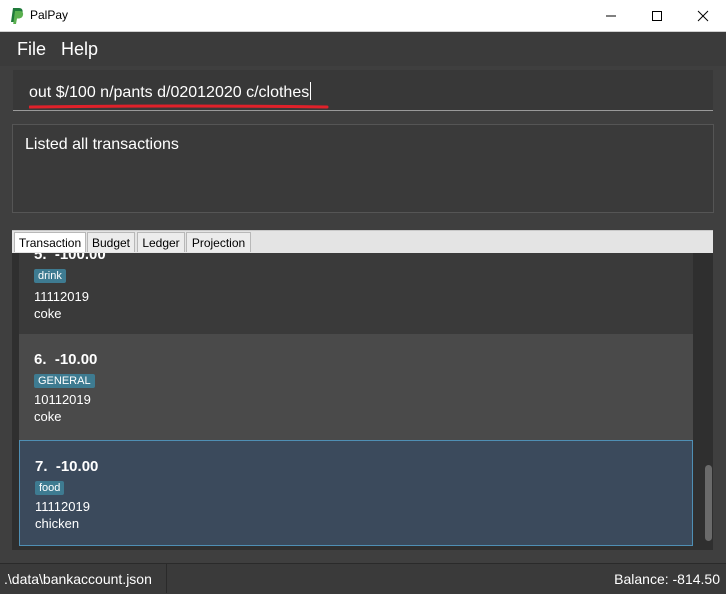  Describe the element at coordinates (311, 91) in the screenshot. I see `text-caret` at that location.